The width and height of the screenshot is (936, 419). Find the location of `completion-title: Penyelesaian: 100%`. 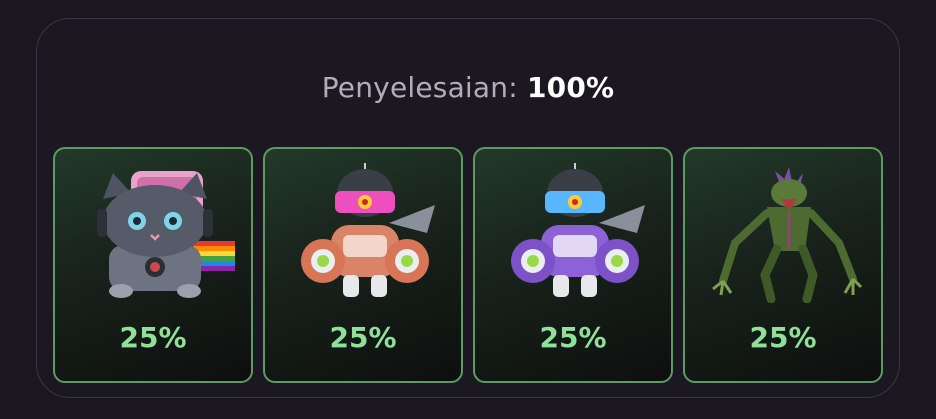

completion-title: Penyelesaian: 100% is located at coordinates (468, 87).